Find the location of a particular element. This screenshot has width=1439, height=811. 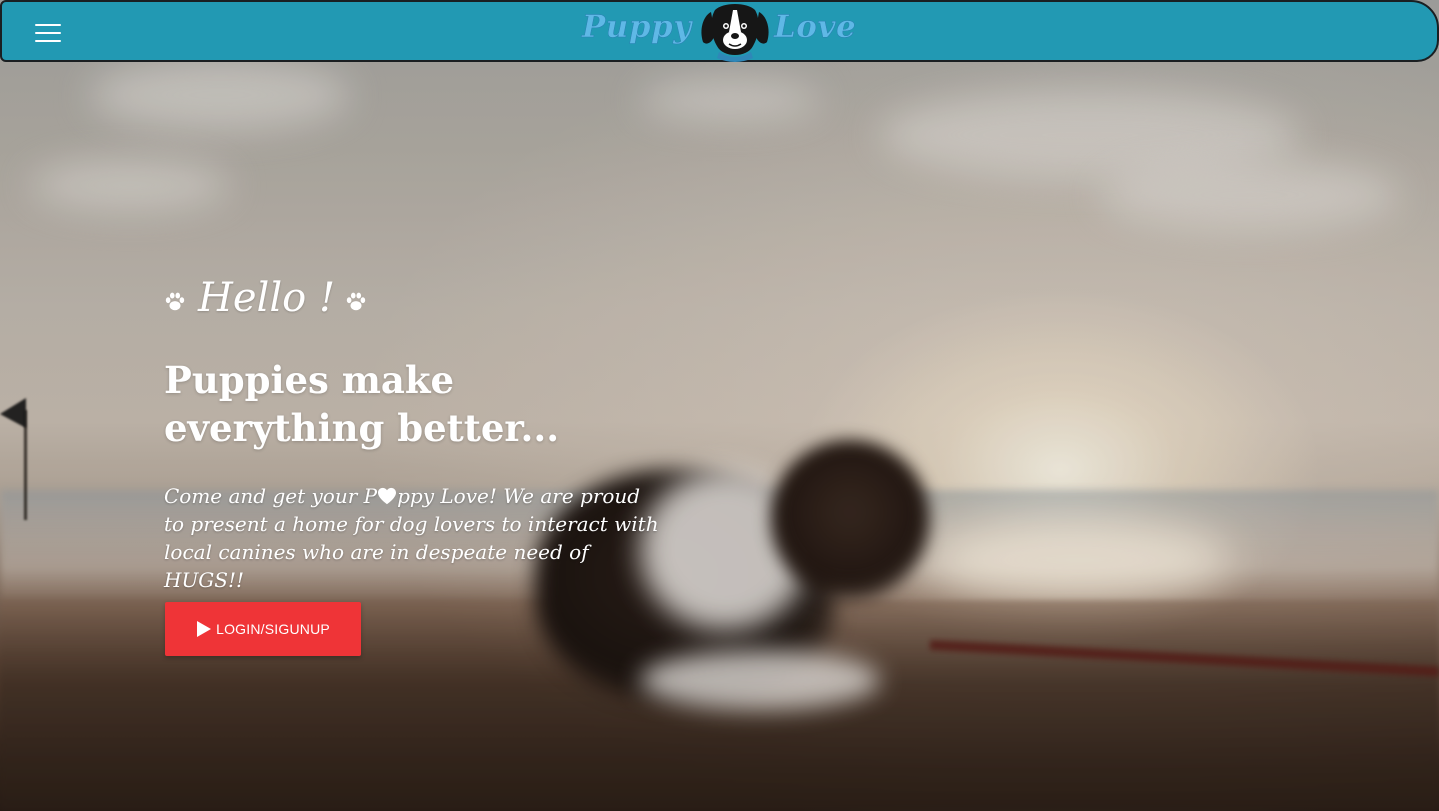

brand-logo: Puppy Love is located at coordinates (721, 32).